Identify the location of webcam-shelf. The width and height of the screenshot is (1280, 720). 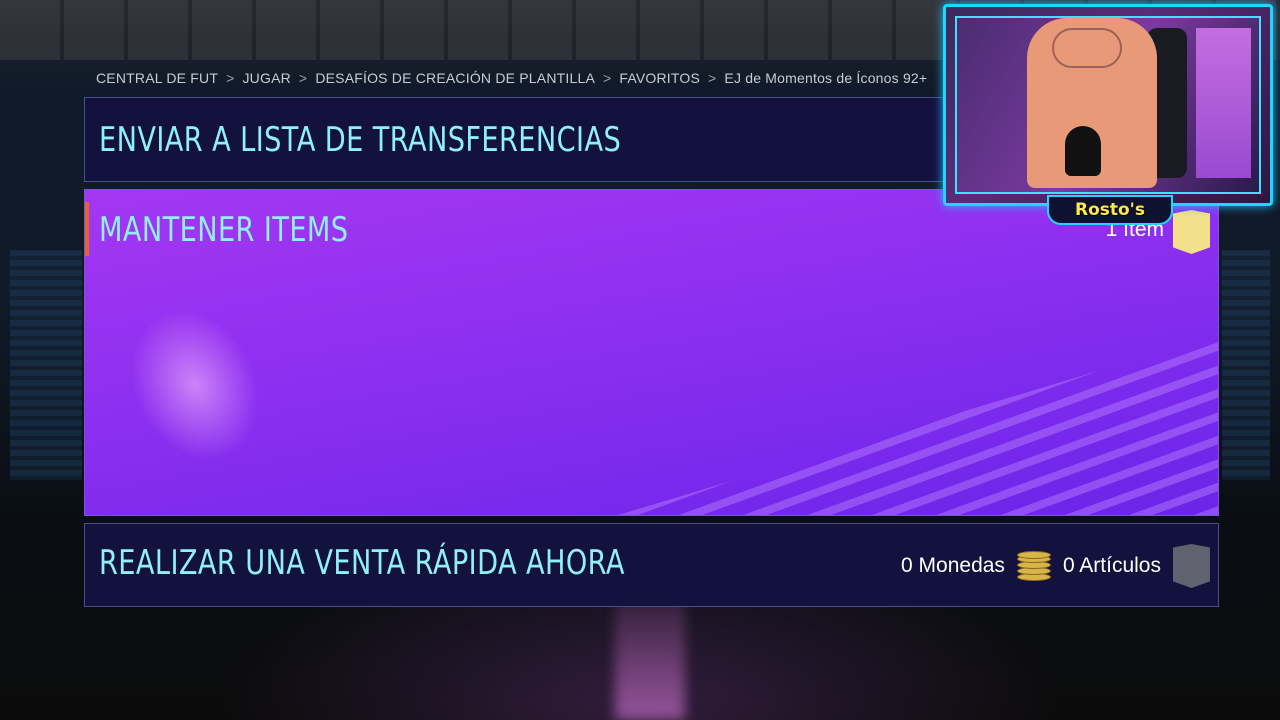
(1223, 103).